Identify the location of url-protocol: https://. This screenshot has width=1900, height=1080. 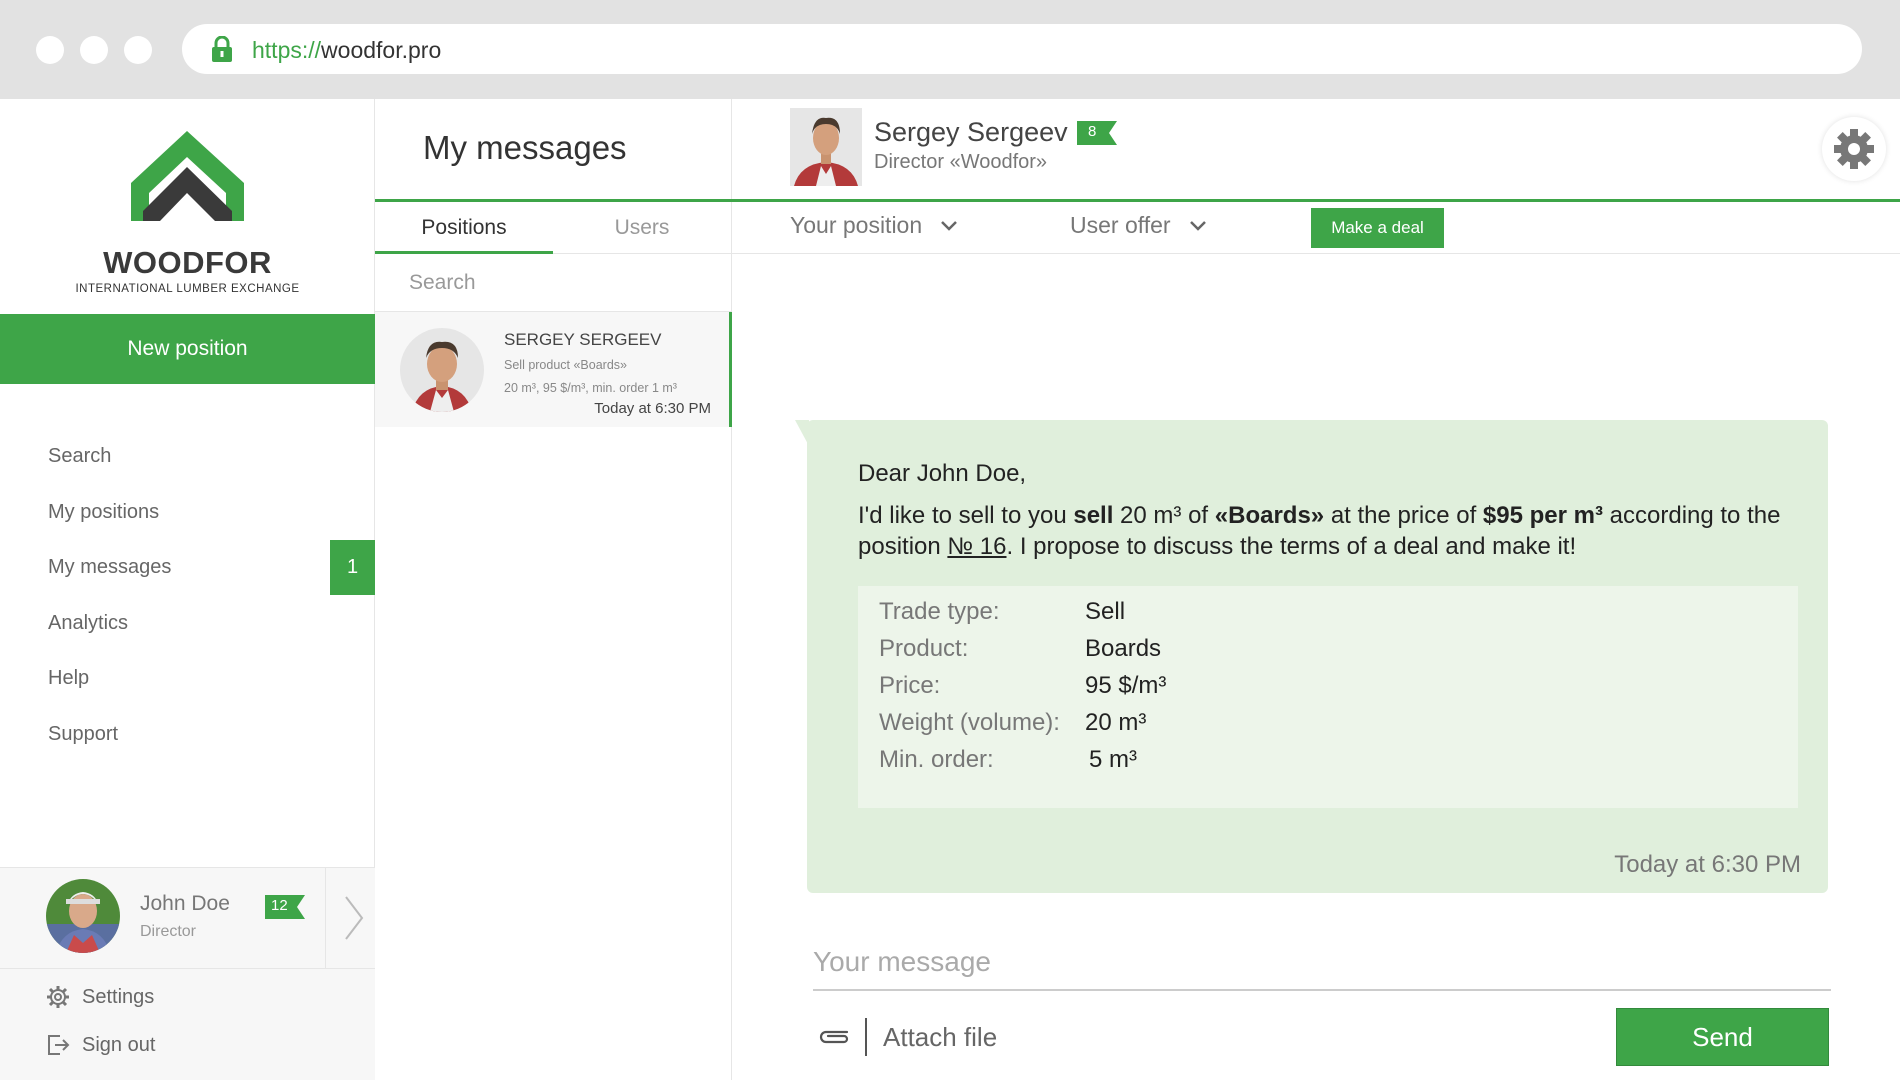
(287, 50).